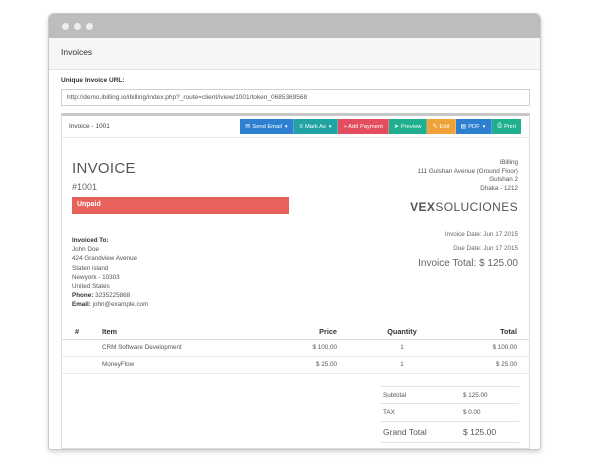 The image size is (592, 472). Describe the element at coordinates (475, 395) in the screenshot. I see `subtotal-value: $ 125.00` at that location.